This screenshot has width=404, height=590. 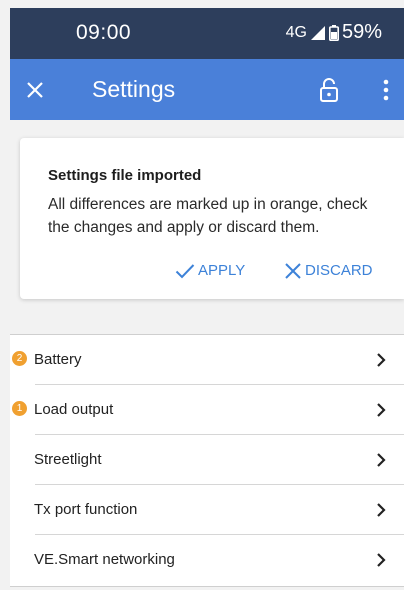 What do you see at coordinates (207, 33) in the screenshot?
I see `status-bar: 09:00 4G 59%` at bounding box center [207, 33].